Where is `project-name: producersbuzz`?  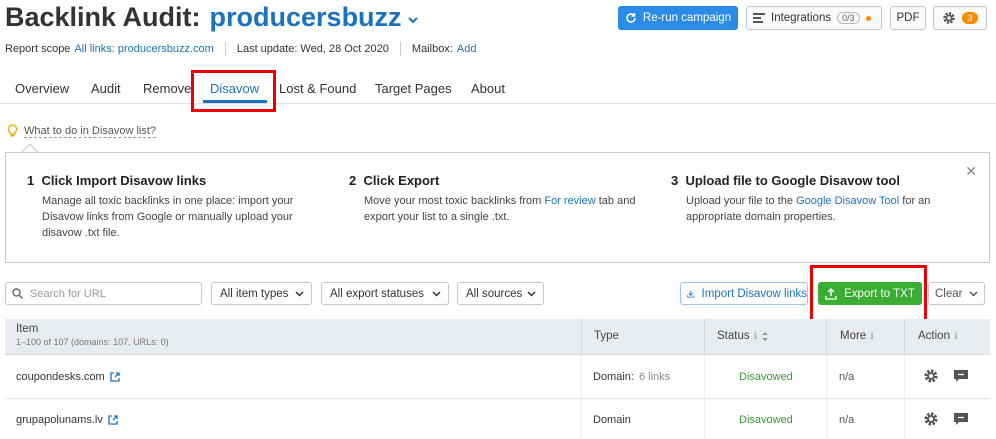
project-name: producersbuzz is located at coordinates (306, 17).